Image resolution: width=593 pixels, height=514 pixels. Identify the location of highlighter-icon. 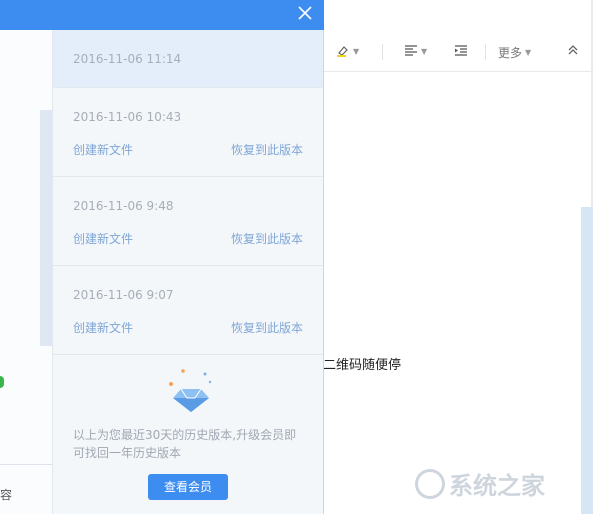
(342, 51).